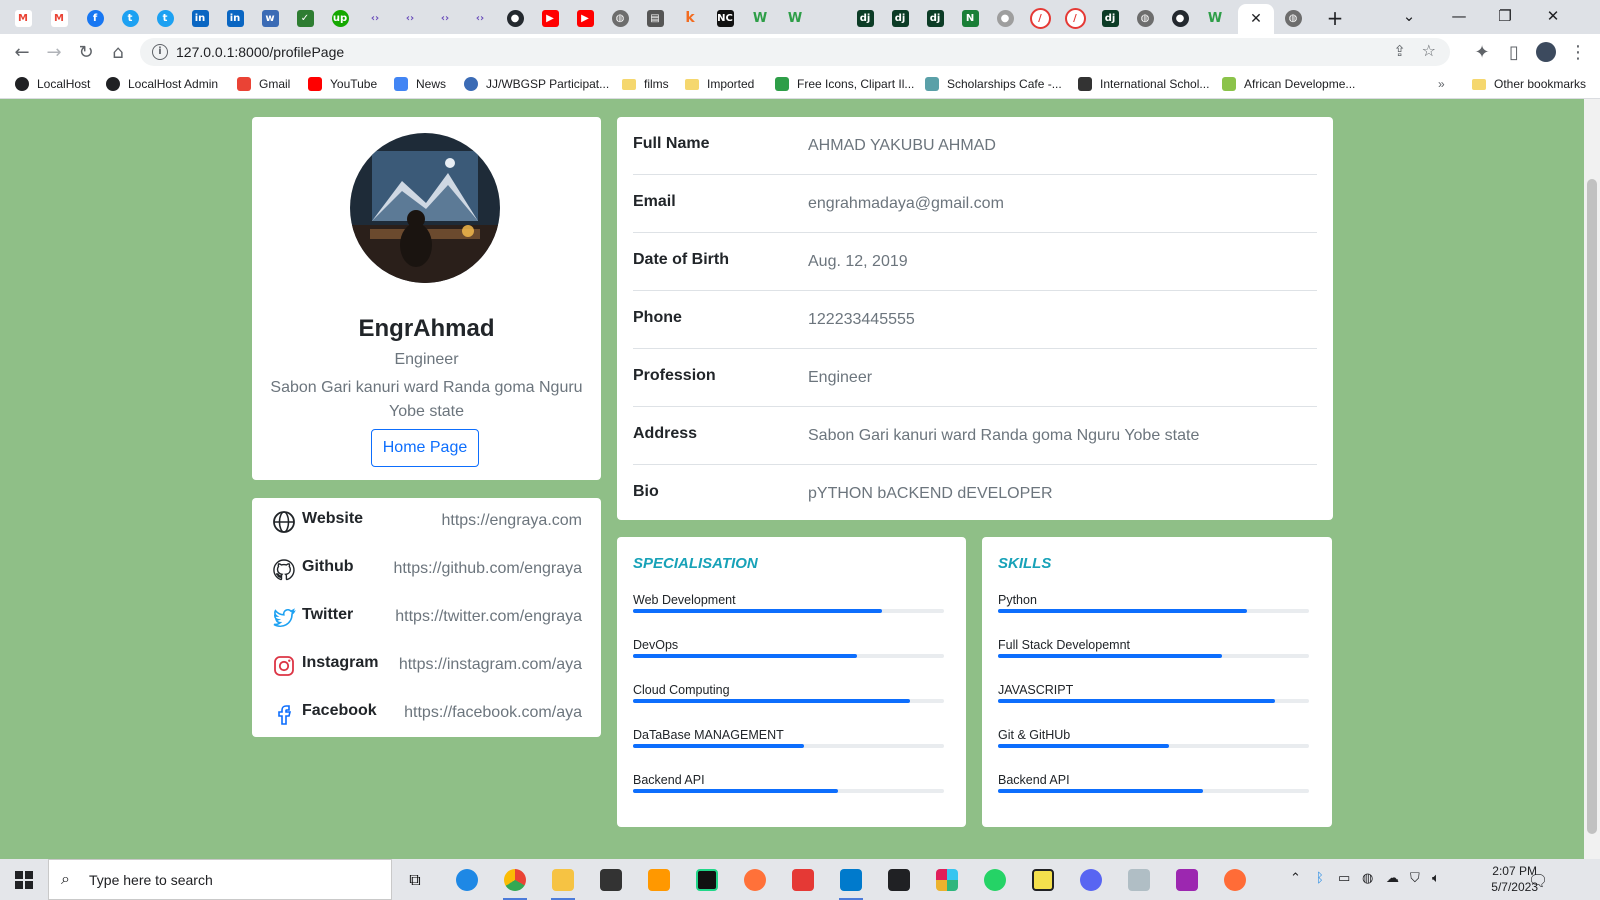  Describe the element at coordinates (235, 18) in the screenshot. I see `tab-linkedin-2: in` at that location.